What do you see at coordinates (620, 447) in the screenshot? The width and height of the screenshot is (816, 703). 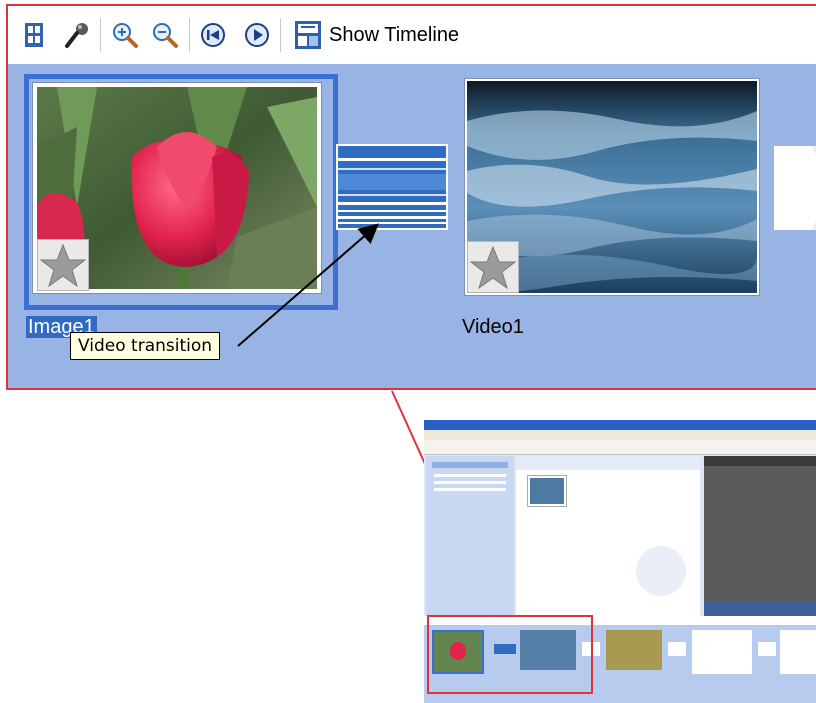 I see `thumb-toolbar` at bounding box center [620, 447].